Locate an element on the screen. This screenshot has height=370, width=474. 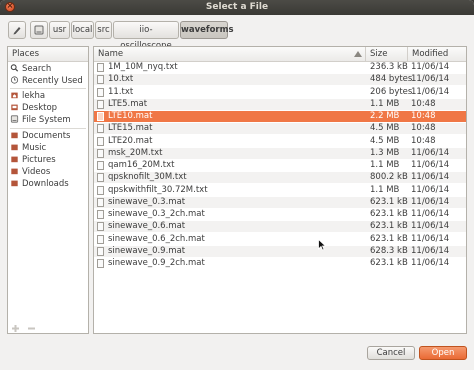
file-row: qpskwithfilt_30.72M.txt 1.1 MB 11/06/14 is located at coordinates (280, 190).